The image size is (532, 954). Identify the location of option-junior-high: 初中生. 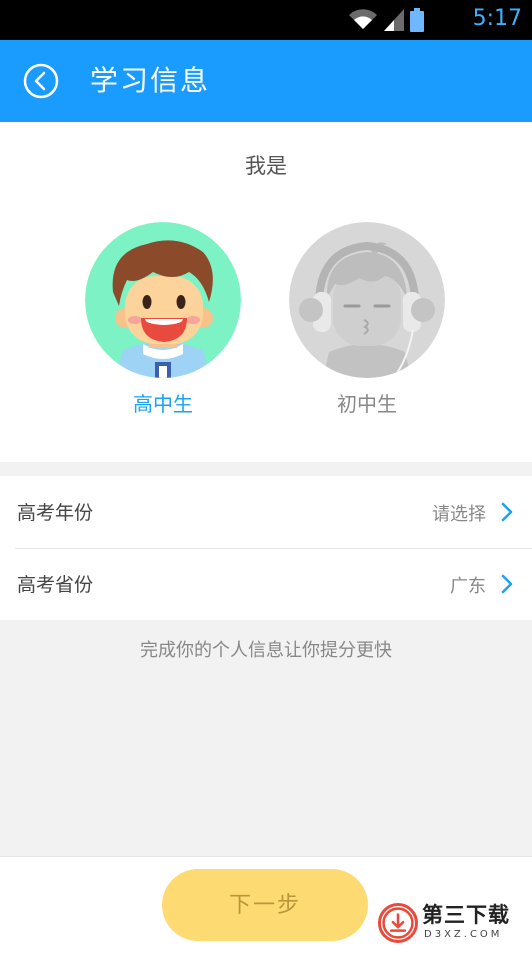
(367, 319).